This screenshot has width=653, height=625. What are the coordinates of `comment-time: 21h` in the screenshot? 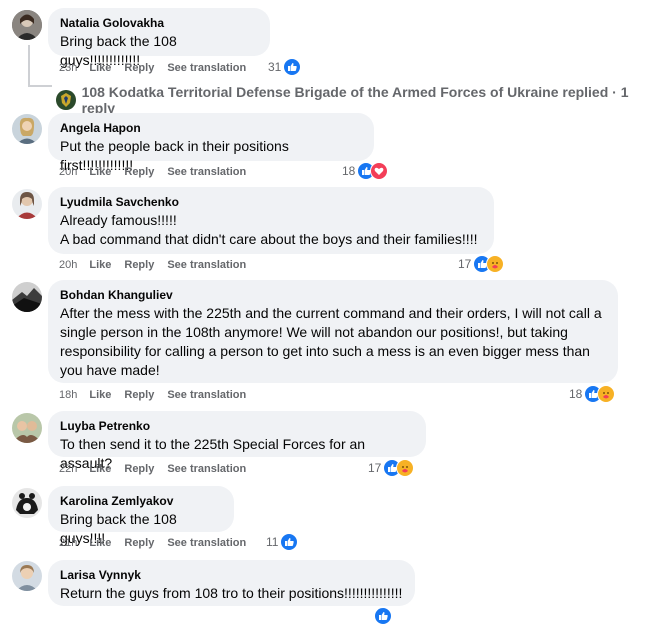 It's located at (68, 543).